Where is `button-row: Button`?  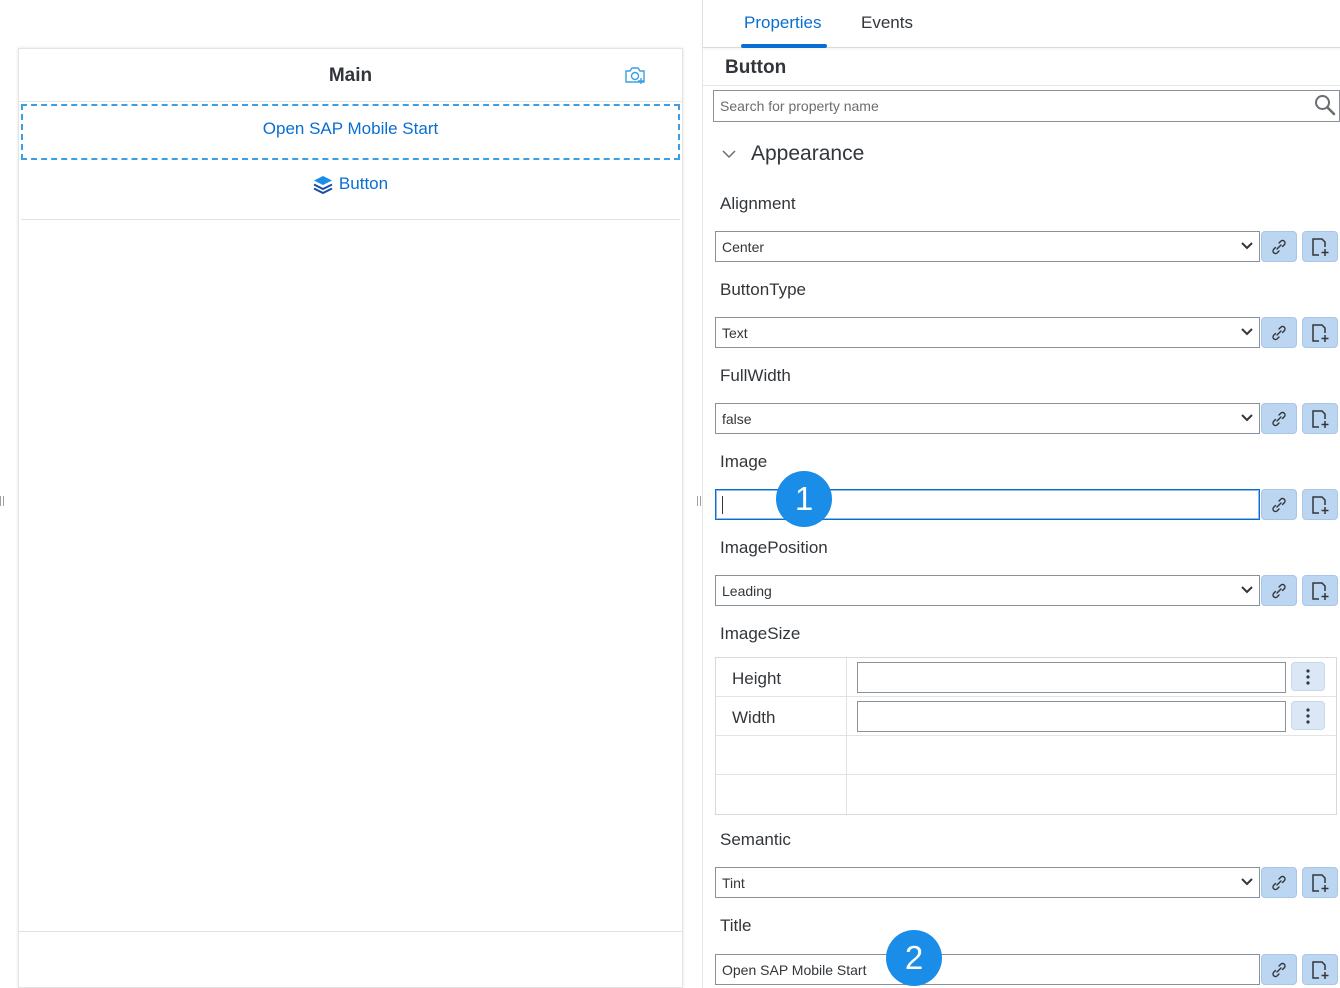 button-row: Button is located at coordinates (350, 191).